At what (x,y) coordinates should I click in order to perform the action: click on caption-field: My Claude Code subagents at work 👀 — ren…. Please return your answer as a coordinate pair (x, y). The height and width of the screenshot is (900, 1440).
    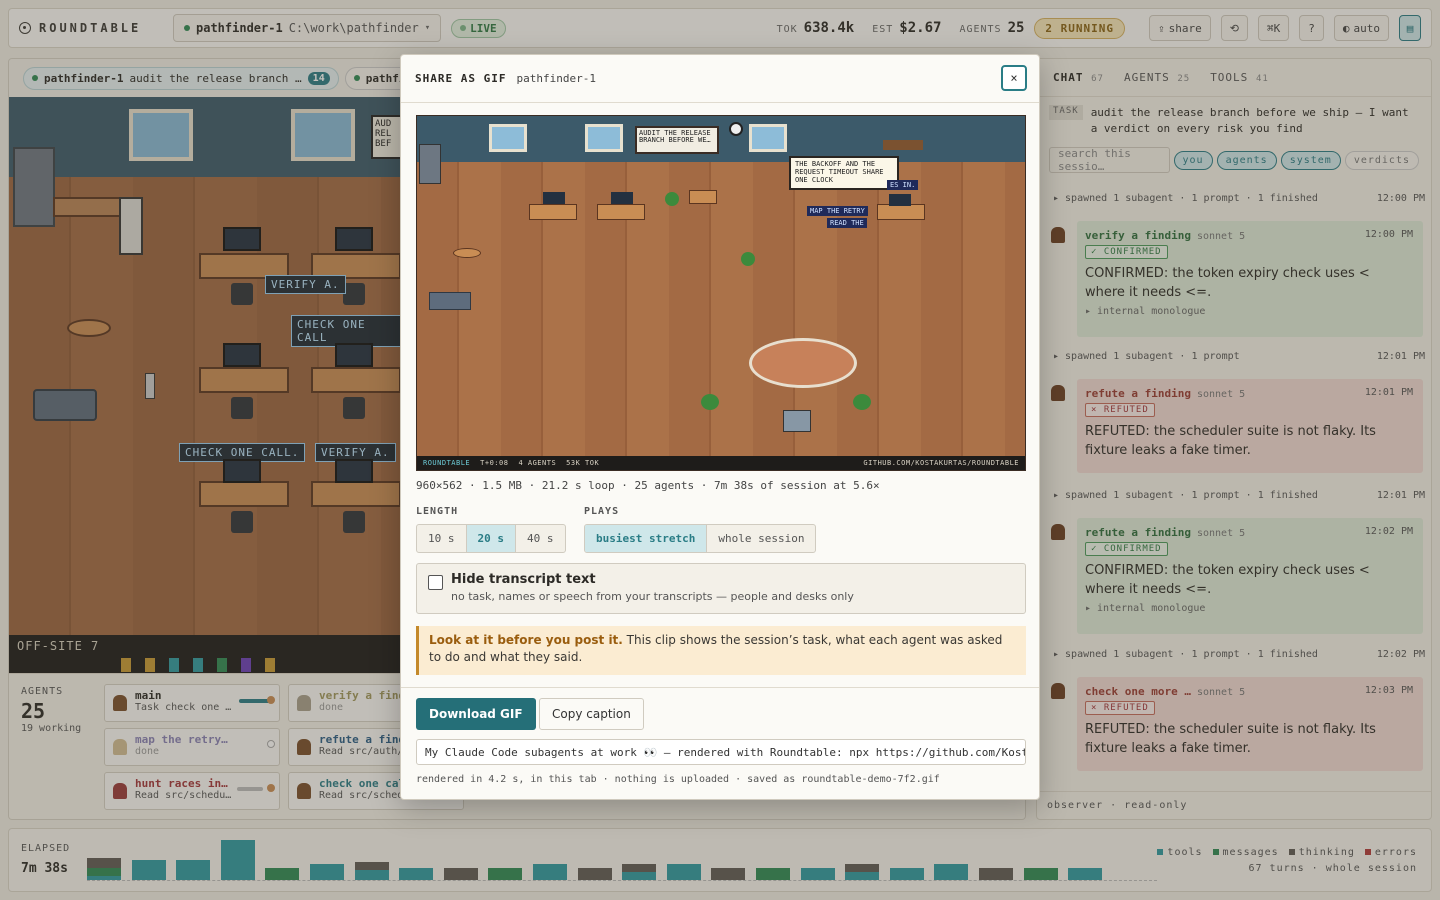
    Looking at the image, I should click on (721, 752).